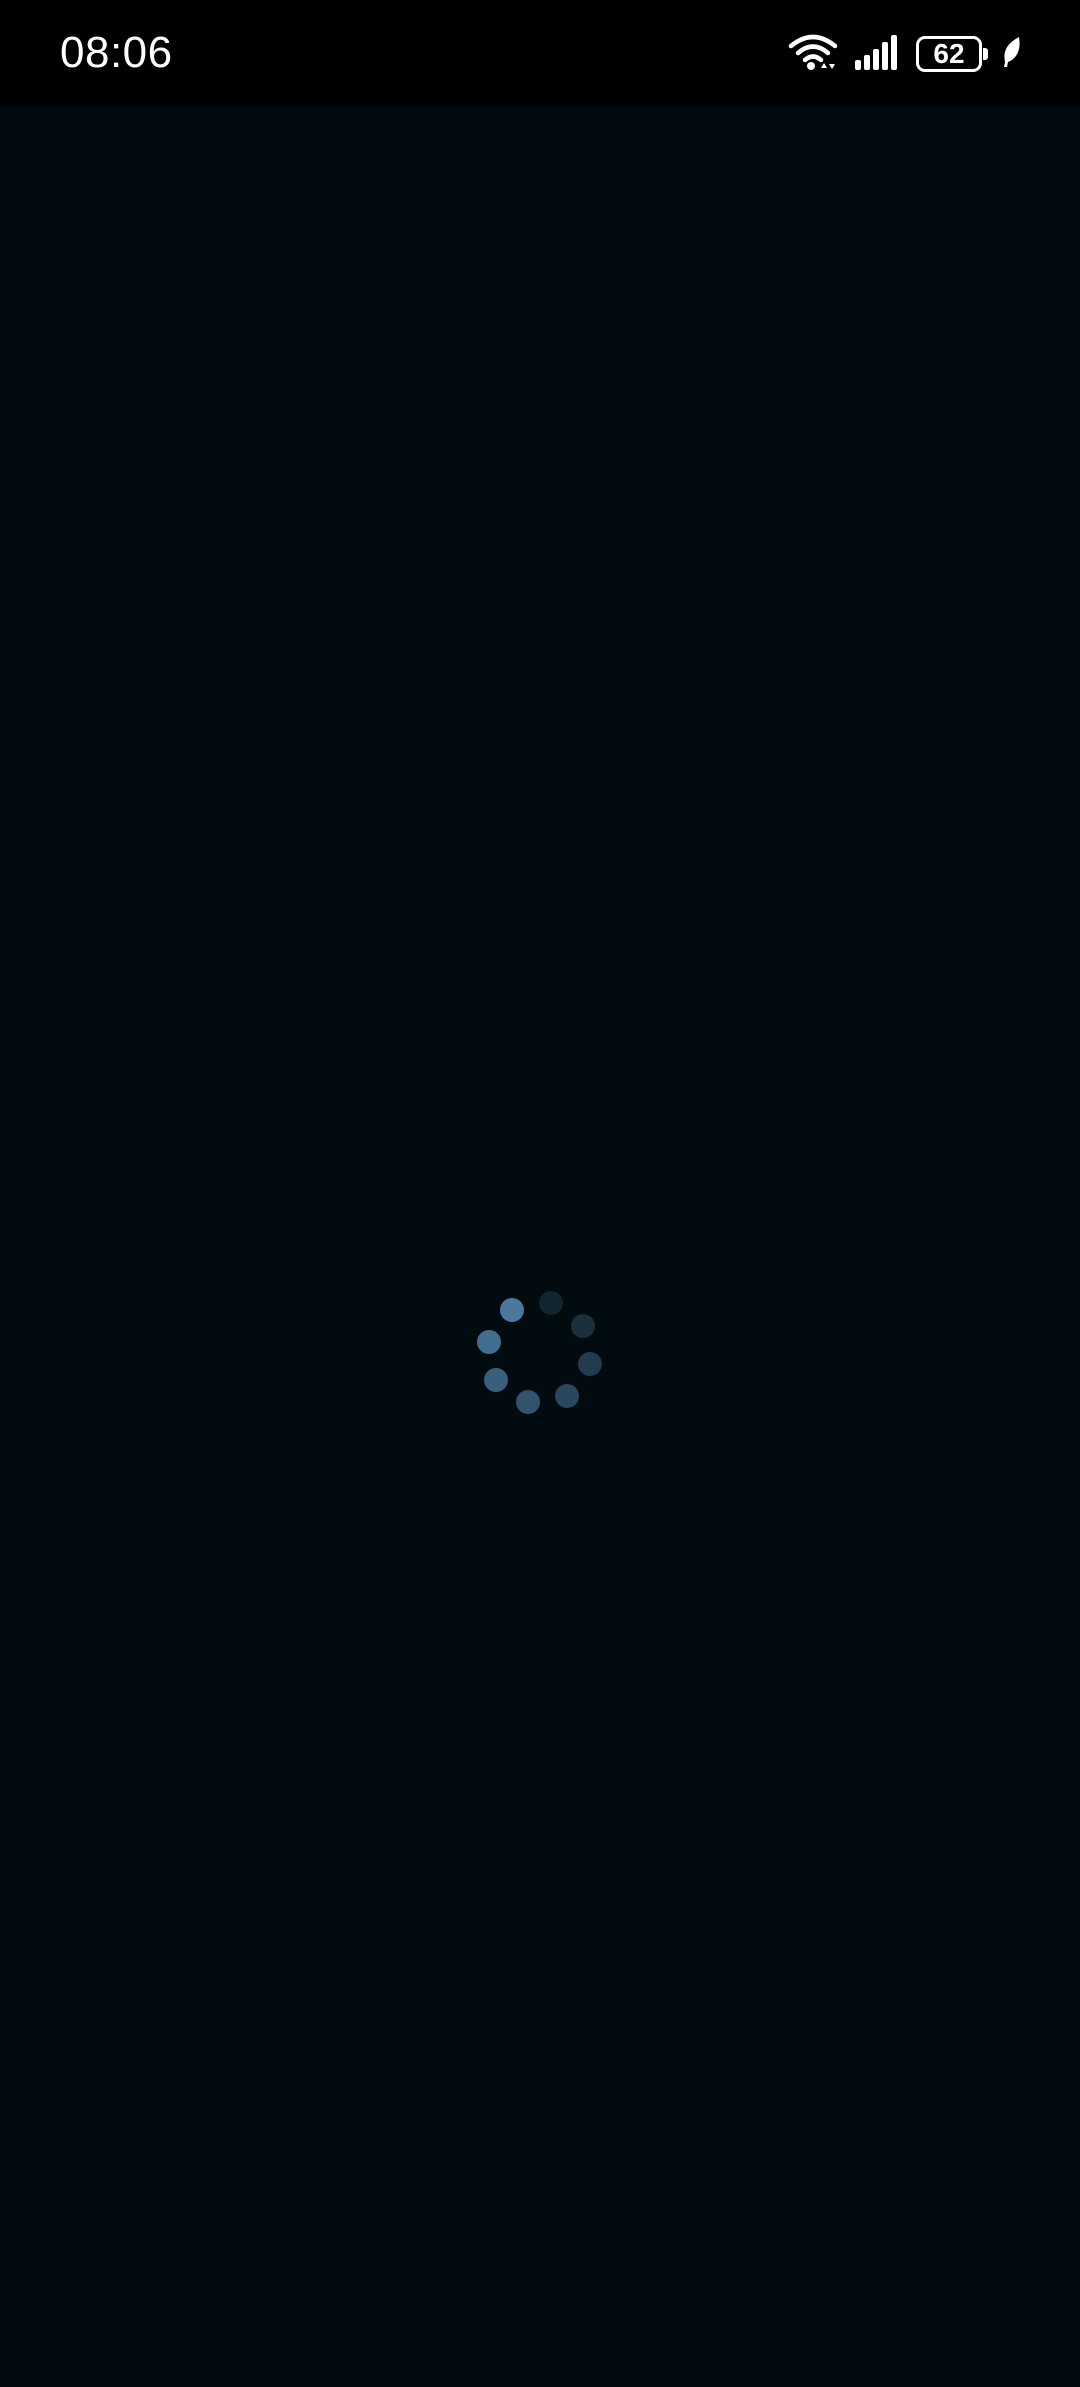 The image size is (1080, 2387). I want to click on status-time: 08:06, so click(116, 52).